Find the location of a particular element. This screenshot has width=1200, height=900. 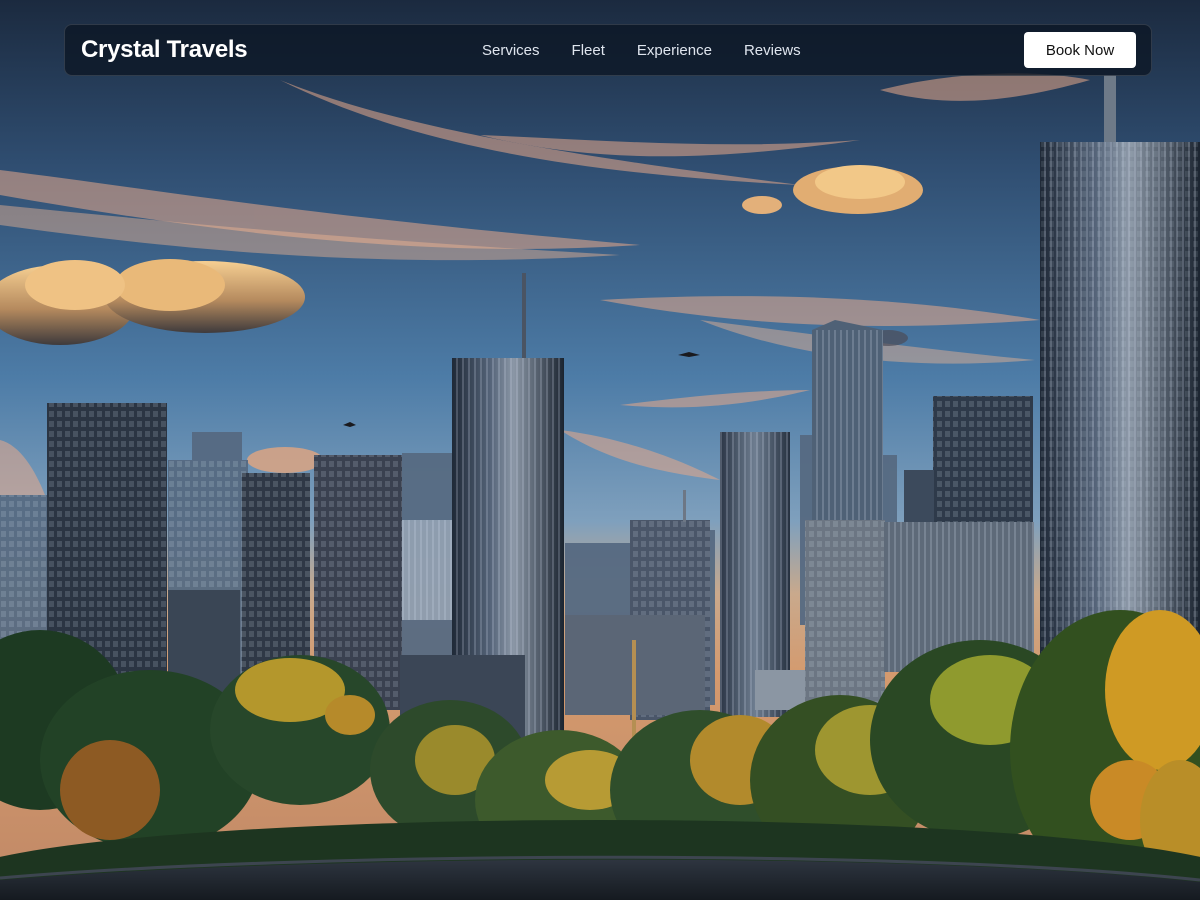

nav-link-fleet: Fleet is located at coordinates (588, 50).